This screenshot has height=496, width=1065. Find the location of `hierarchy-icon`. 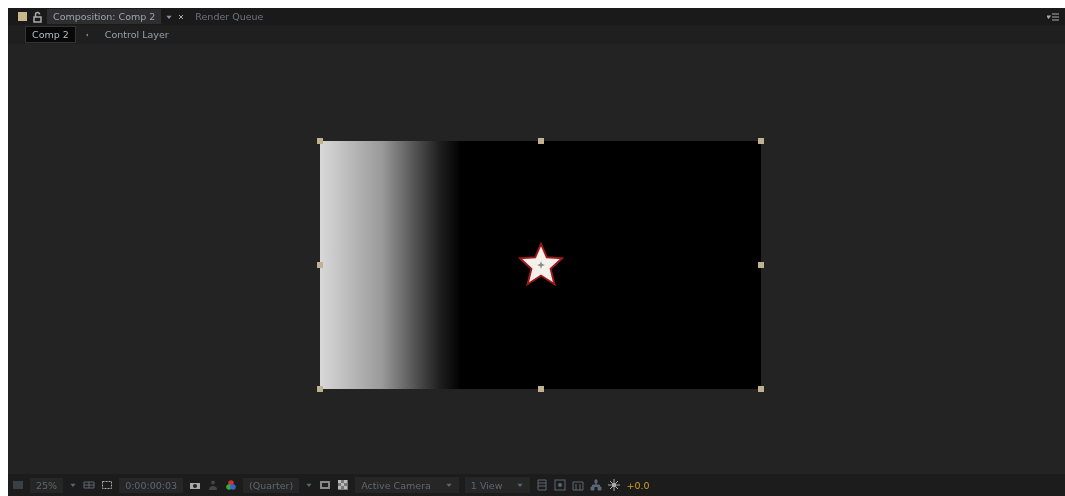

hierarchy-icon is located at coordinates (596, 485).